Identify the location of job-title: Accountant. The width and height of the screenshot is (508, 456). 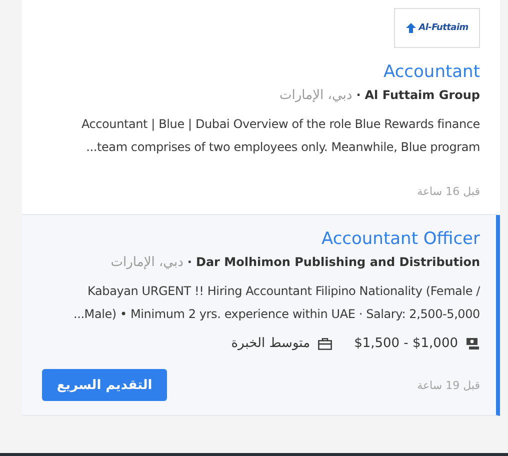
(432, 72).